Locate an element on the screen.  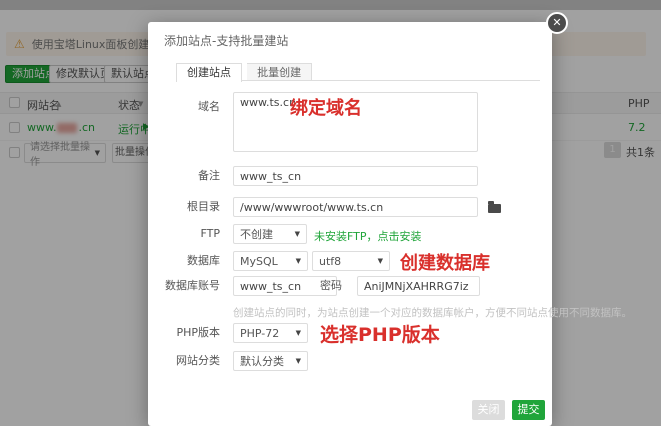
database-label: 数据库 is located at coordinates (203, 260).